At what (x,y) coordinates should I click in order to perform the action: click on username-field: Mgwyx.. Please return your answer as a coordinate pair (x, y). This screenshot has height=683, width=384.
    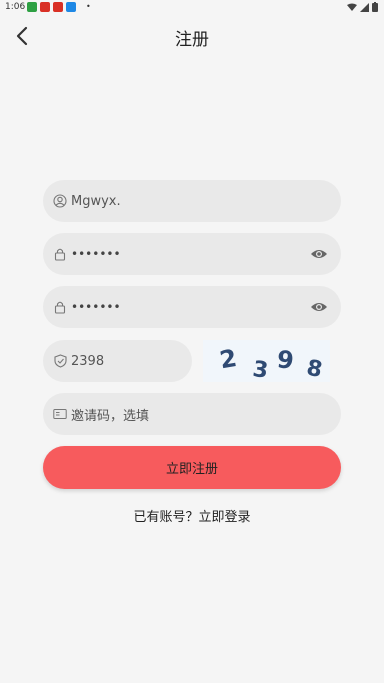
    Looking at the image, I should click on (192, 201).